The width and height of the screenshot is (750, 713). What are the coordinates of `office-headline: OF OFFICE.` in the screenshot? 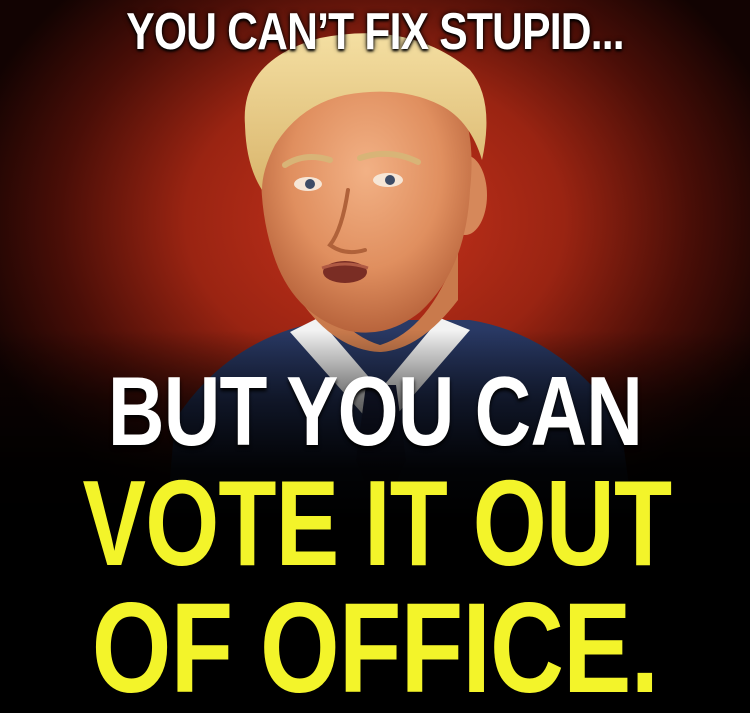 It's located at (375, 645).